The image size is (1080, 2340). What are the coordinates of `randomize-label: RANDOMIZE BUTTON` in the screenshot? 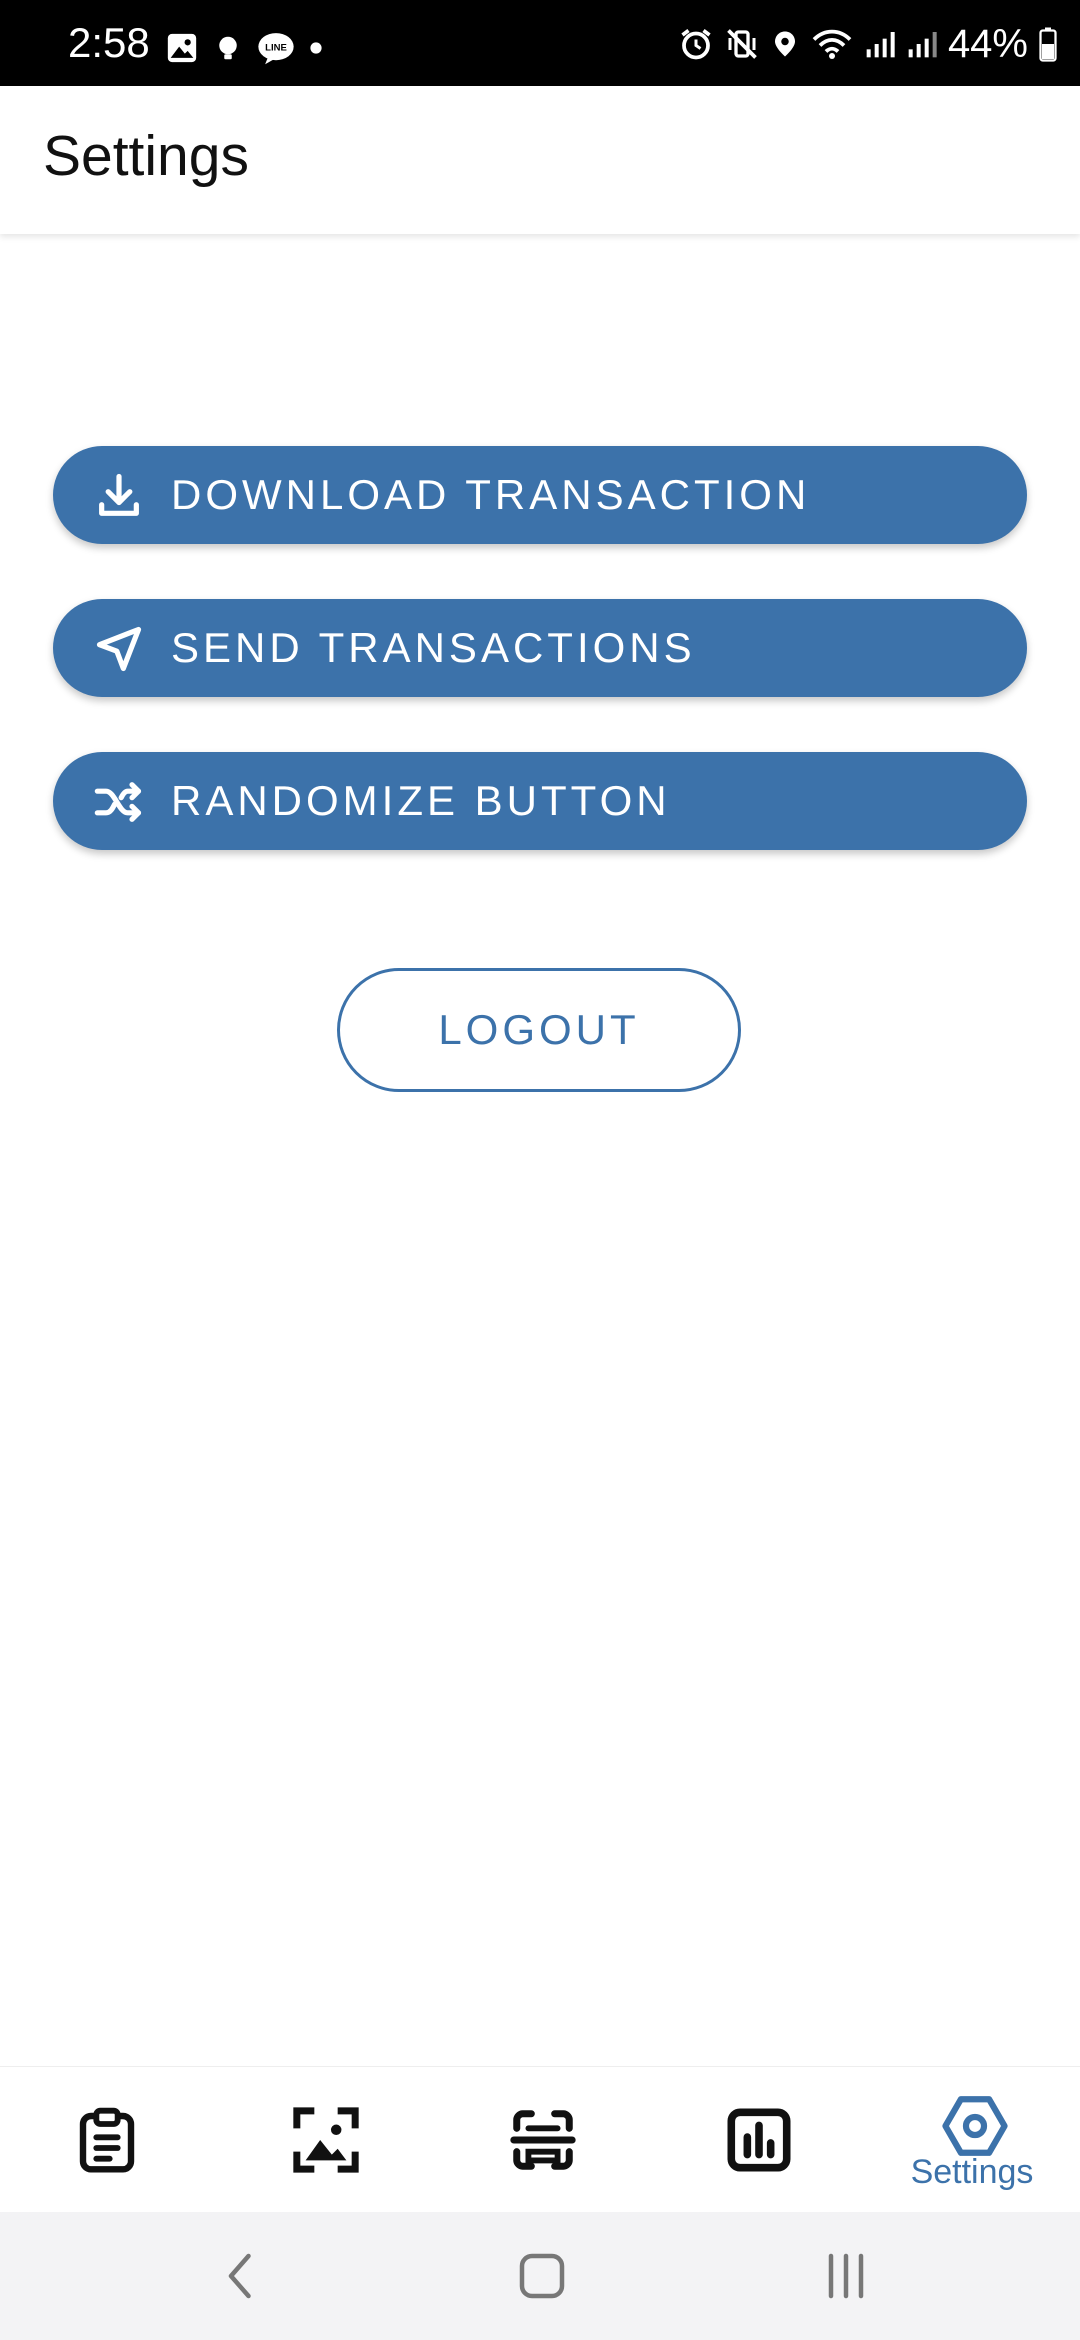 It's located at (421, 800).